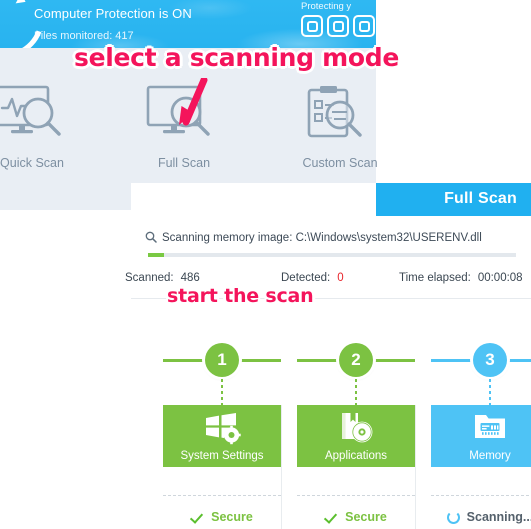 The height and width of the screenshot is (529, 531). What do you see at coordinates (32, 163) in the screenshot?
I see `scan-mode-quick-scan-label: Quick Scan` at bounding box center [32, 163].